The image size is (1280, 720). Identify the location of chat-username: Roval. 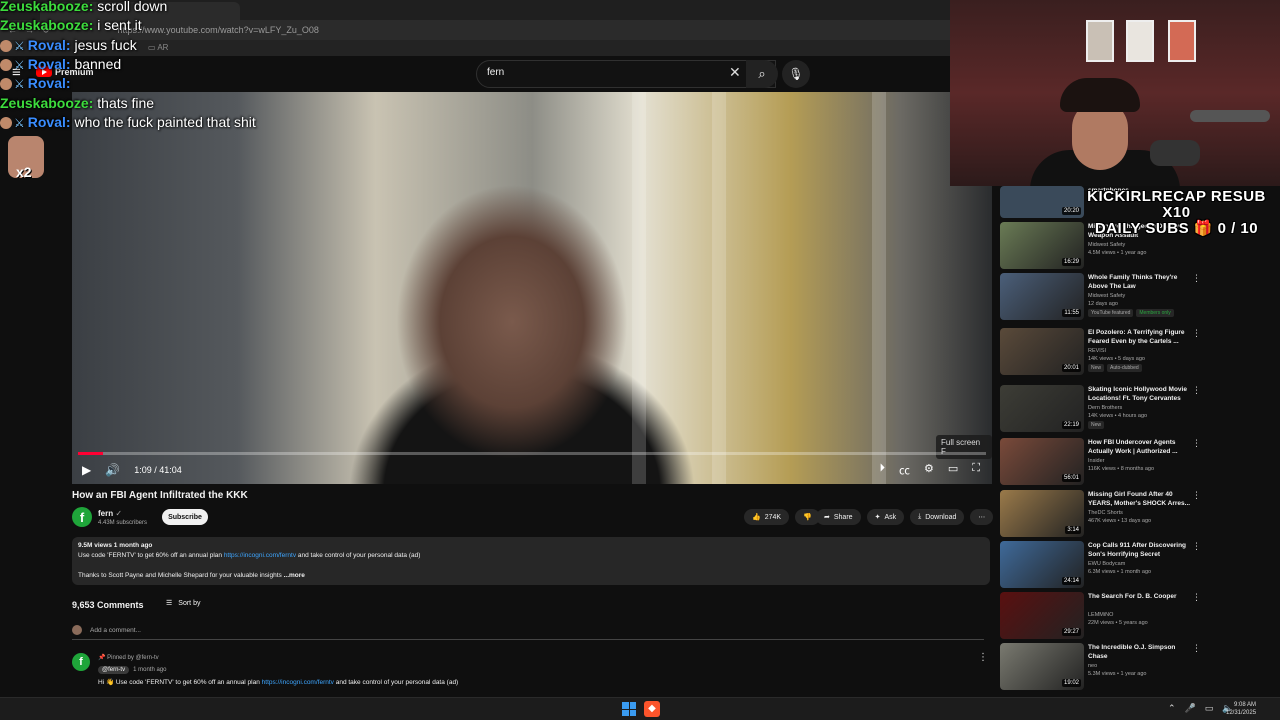
(46, 45).